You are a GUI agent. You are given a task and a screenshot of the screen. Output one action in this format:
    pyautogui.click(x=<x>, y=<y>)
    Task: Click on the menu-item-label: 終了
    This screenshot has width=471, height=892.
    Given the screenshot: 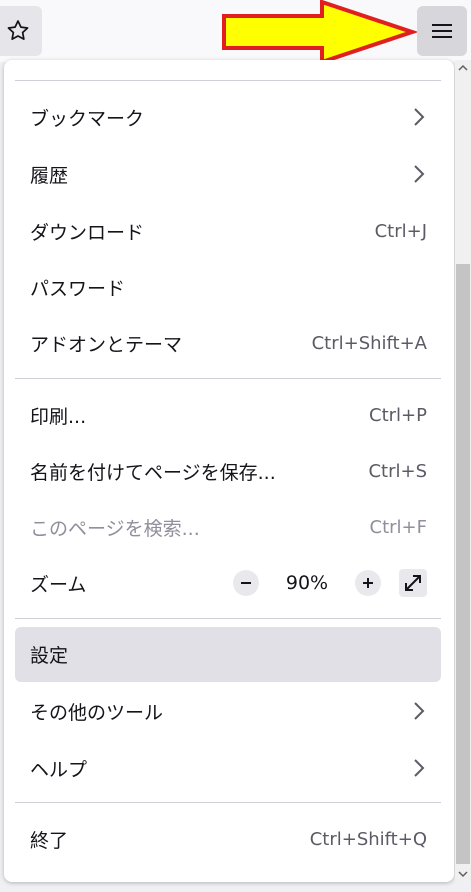 What is the action you would take?
    pyautogui.click(x=49, y=840)
    